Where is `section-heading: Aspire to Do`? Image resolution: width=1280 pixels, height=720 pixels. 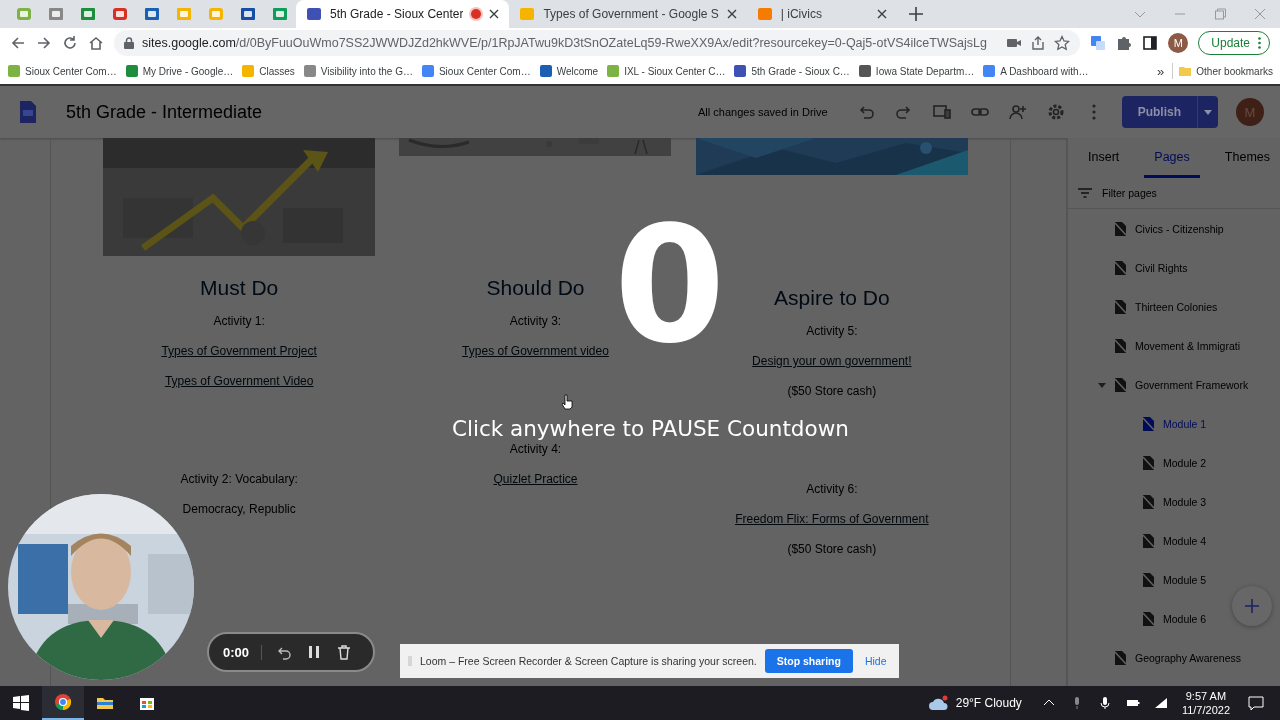 section-heading: Aspire to Do is located at coordinates (832, 298).